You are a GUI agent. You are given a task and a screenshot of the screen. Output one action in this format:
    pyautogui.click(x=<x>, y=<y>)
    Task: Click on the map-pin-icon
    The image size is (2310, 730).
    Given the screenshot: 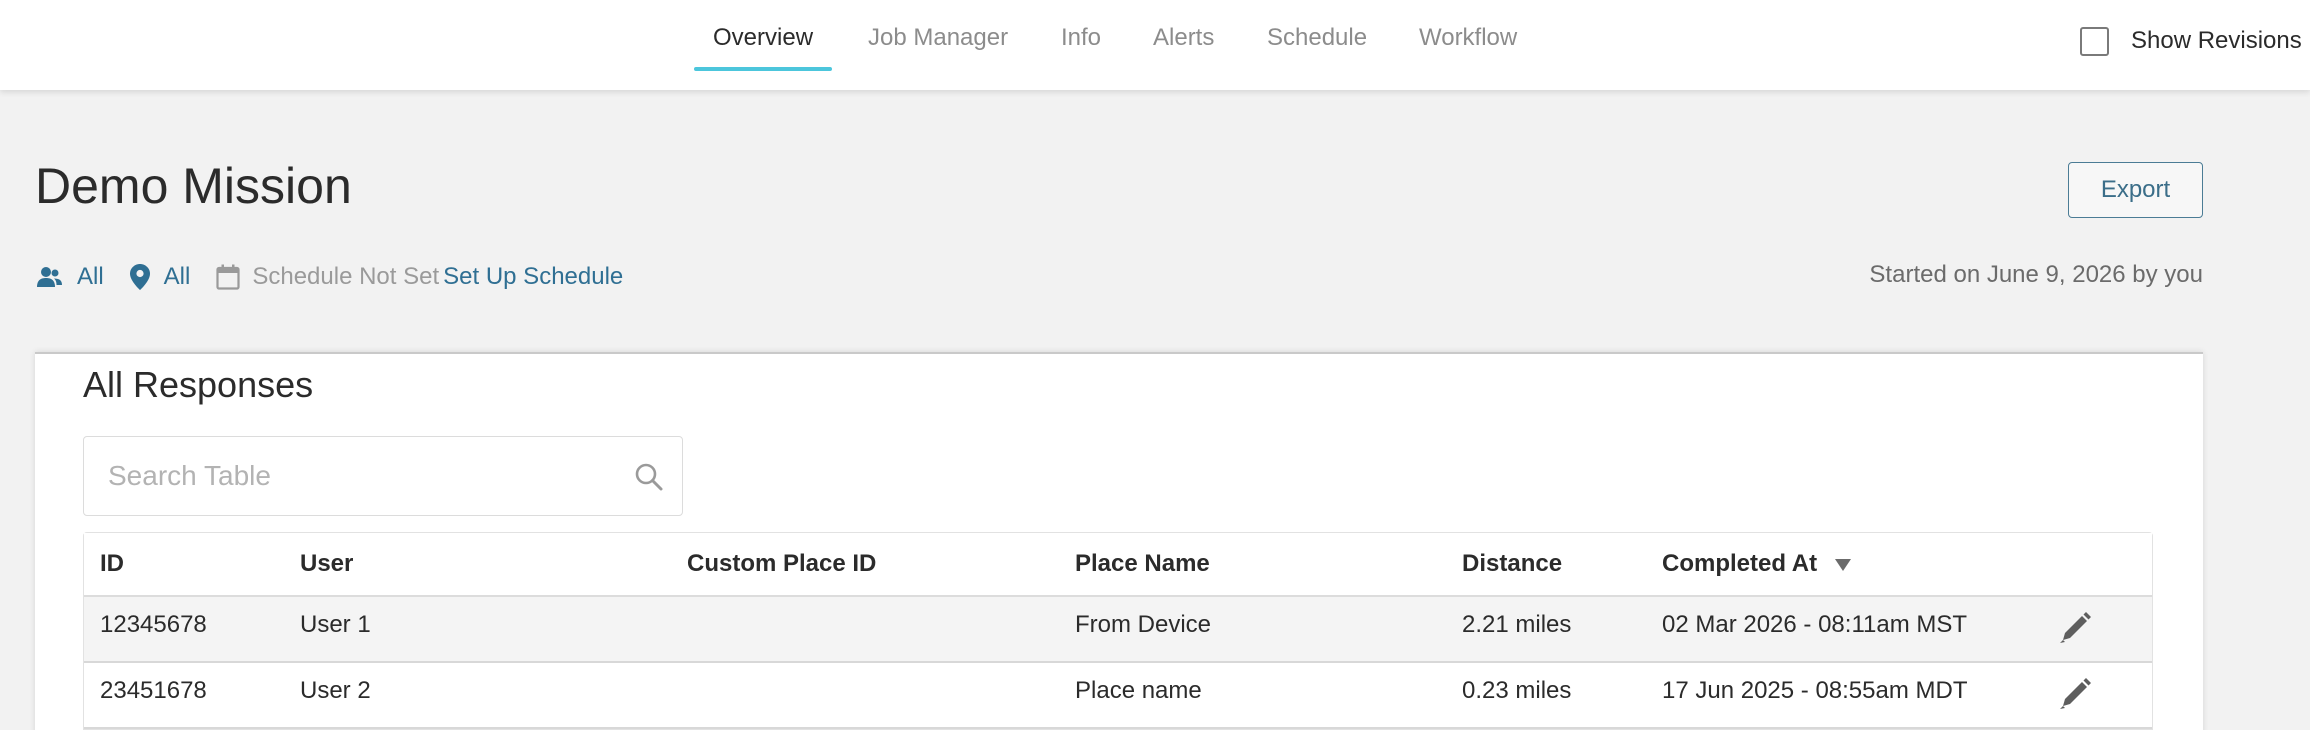 What is the action you would take?
    pyautogui.click(x=139, y=277)
    